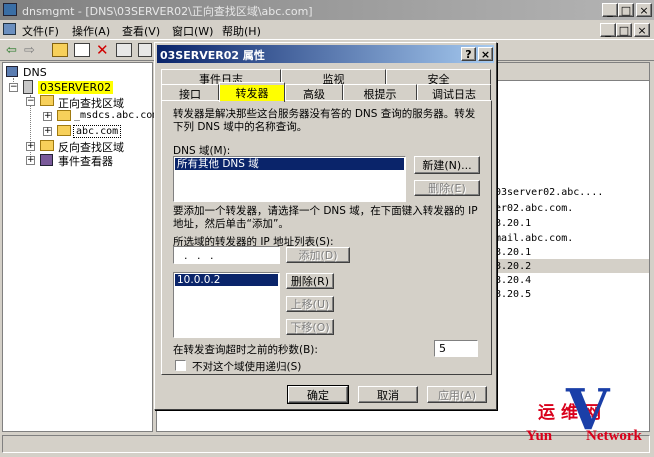 This screenshot has width=654, height=457. What do you see at coordinates (468, 54) in the screenshot?
I see `dialog-help-button: ?` at bounding box center [468, 54].